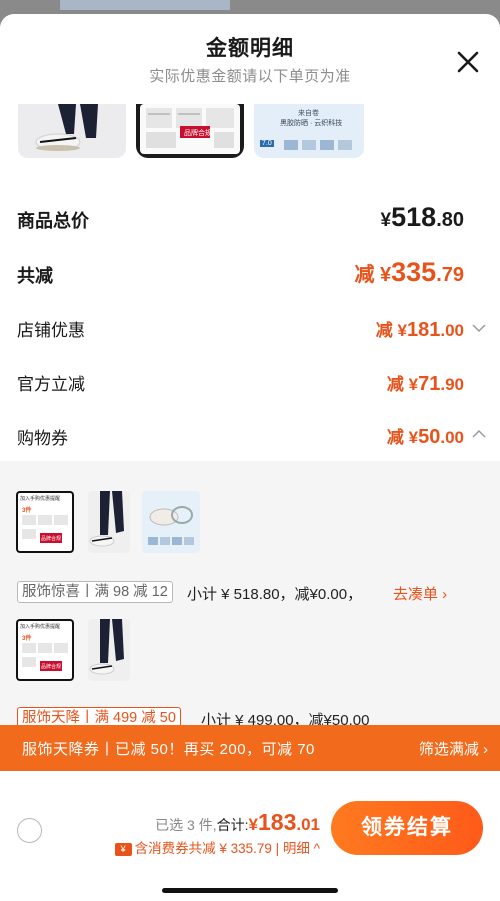 The width and height of the screenshot is (500, 901). Describe the element at coordinates (429, 384) in the screenshot. I see `official-discount-integer: 71` at that location.